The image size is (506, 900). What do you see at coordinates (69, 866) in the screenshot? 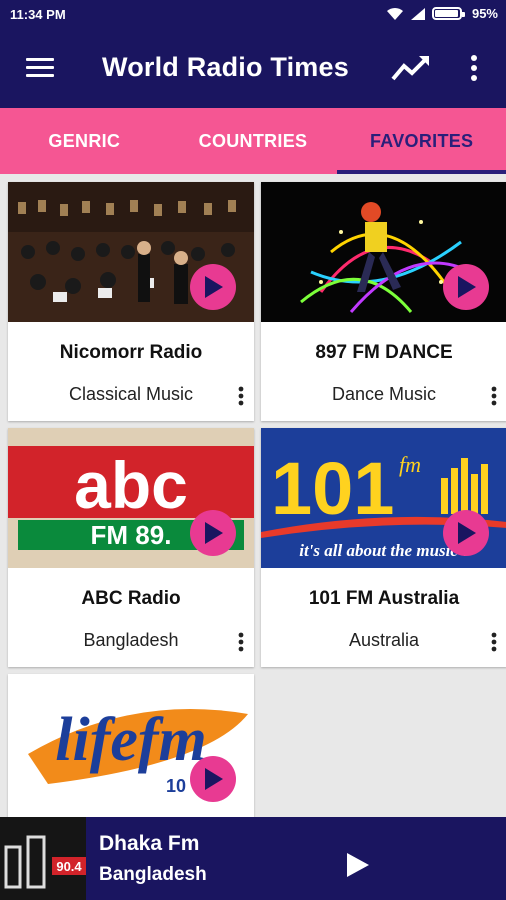
I see `svg-text: 90.4` at bounding box center [69, 866].